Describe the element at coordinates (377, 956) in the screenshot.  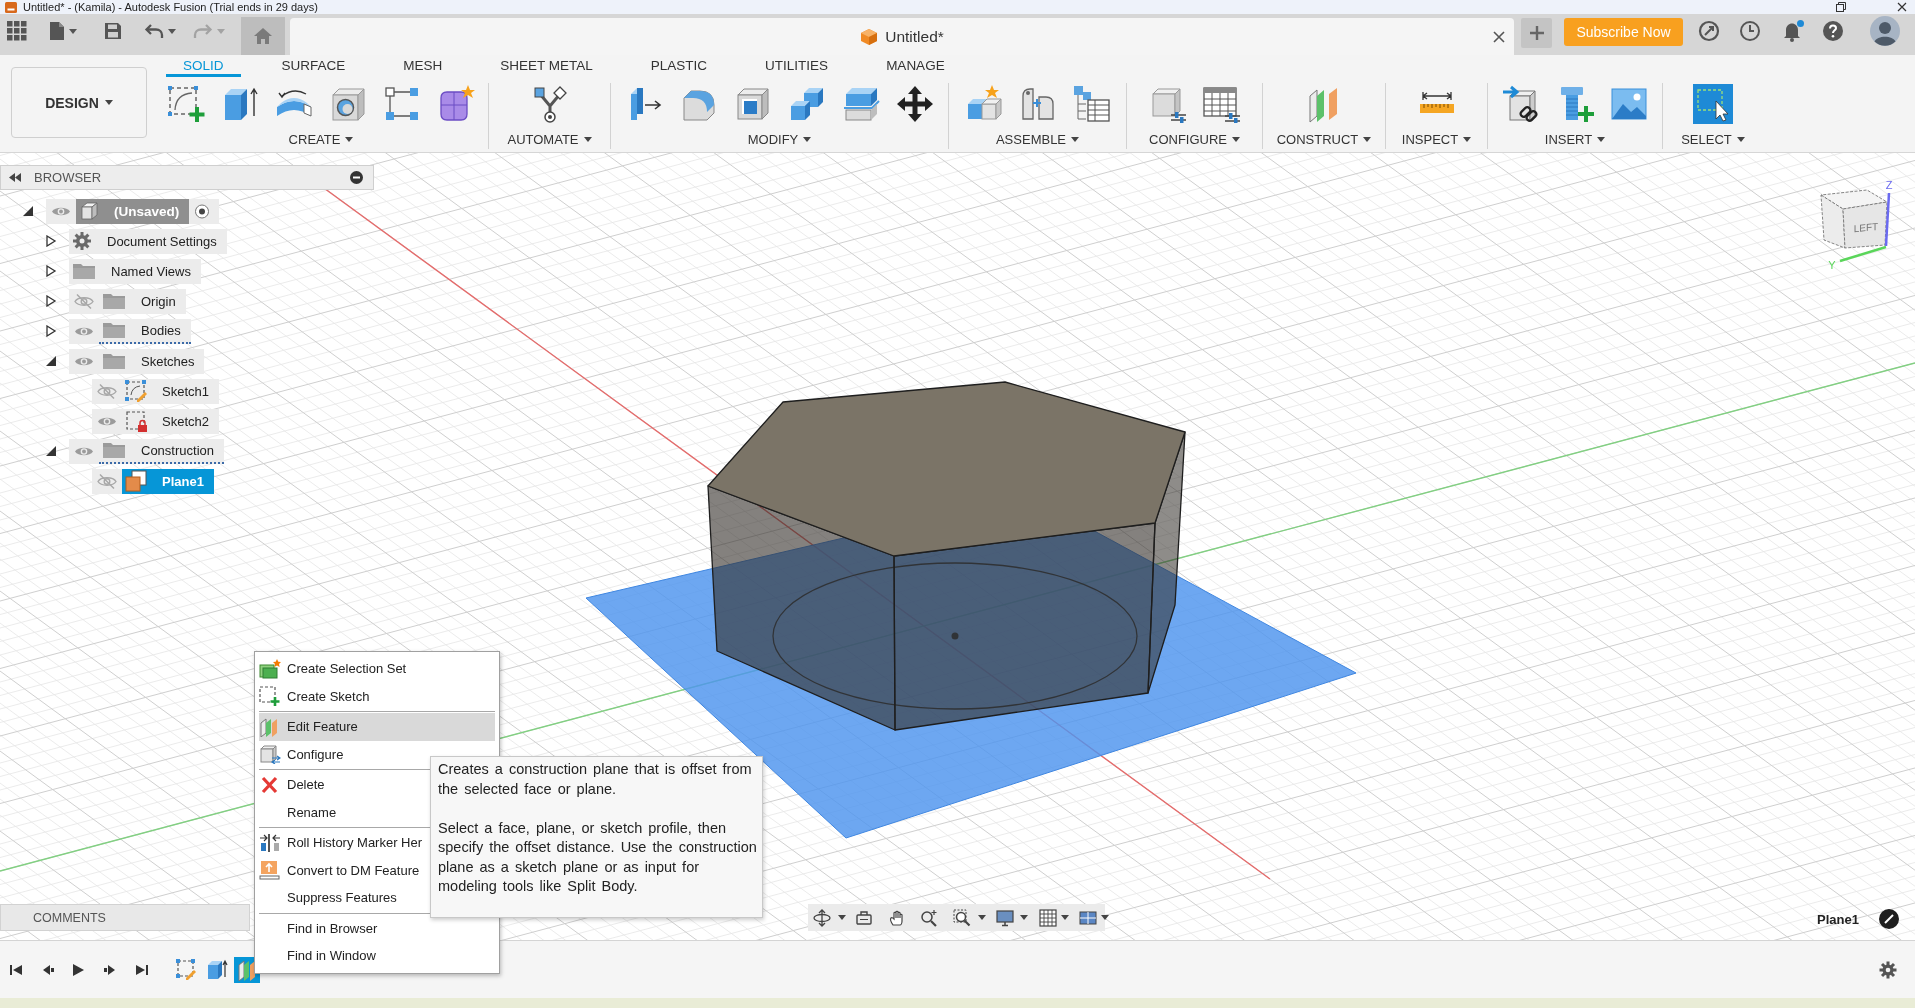
I see `menu-item: Find in Window` at that location.